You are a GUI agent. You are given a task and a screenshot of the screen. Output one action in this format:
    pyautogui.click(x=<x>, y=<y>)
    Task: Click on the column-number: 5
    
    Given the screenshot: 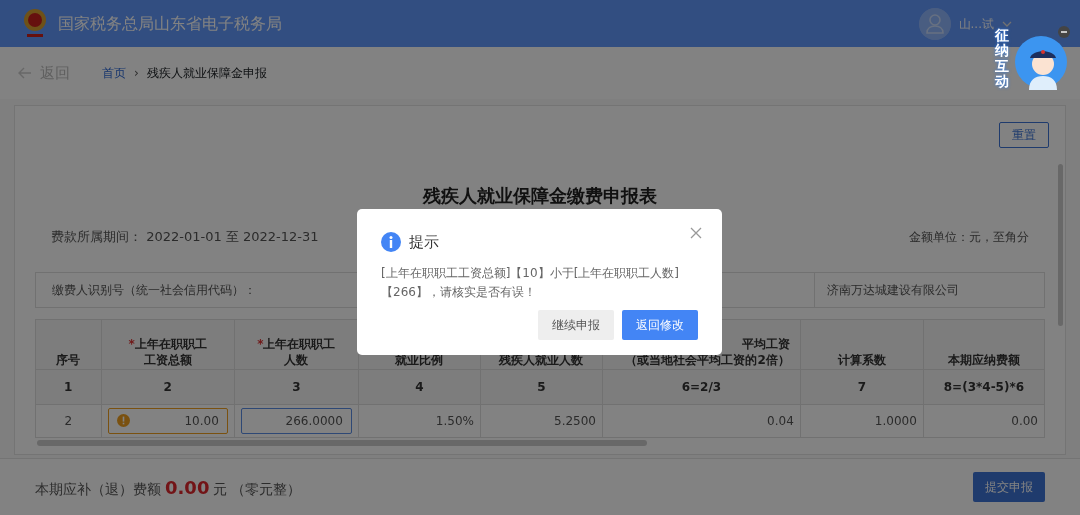 What is the action you would take?
    pyautogui.click(x=541, y=386)
    